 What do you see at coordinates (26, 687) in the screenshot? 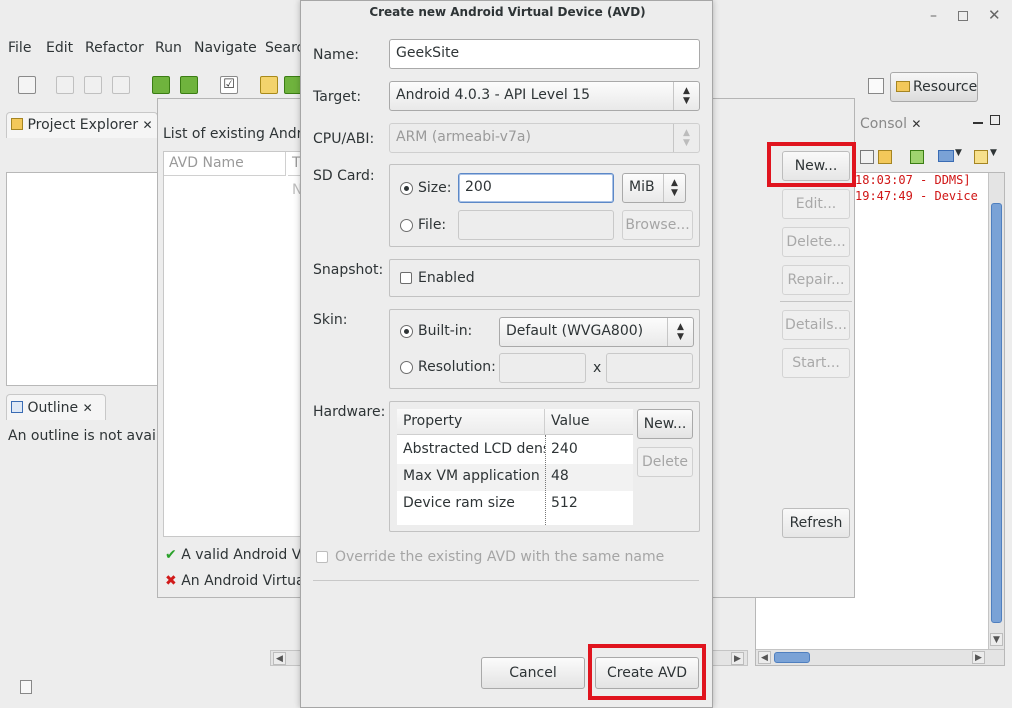
I see `status-bar-icon` at bounding box center [26, 687].